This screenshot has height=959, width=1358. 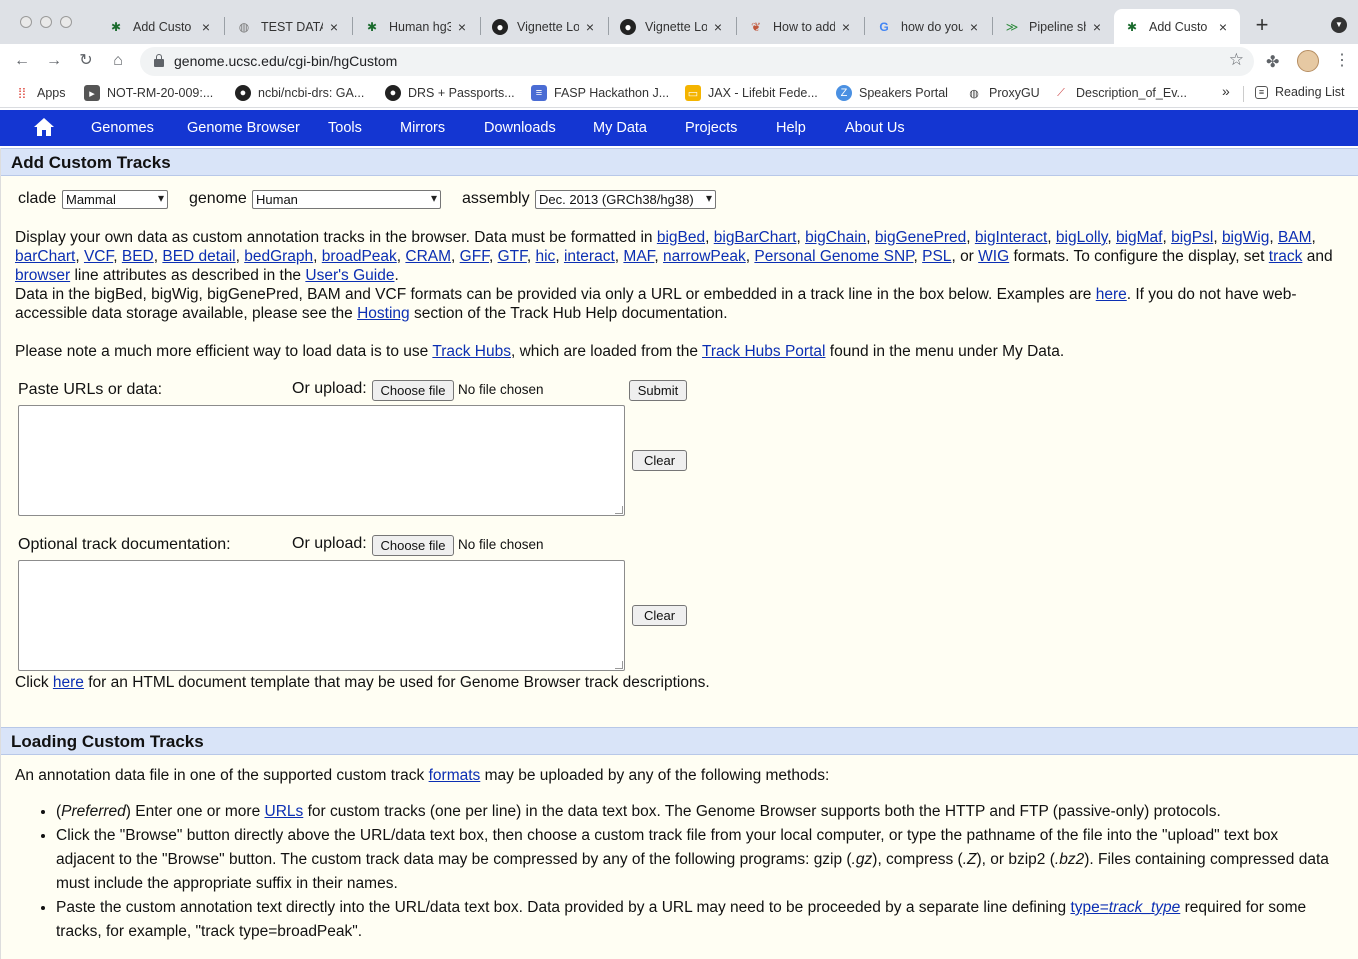 What do you see at coordinates (86, 61) in the screenshot?
I see `reload-icon: ↻` at bounding box center [86, 61].